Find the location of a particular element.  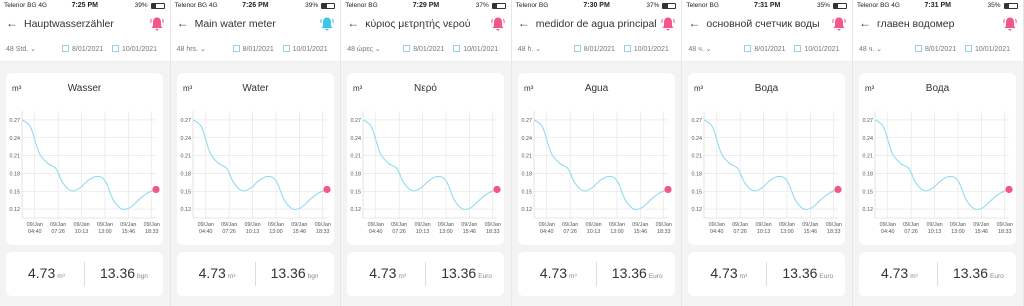

battery-icon is located at coordinates (498, 6).